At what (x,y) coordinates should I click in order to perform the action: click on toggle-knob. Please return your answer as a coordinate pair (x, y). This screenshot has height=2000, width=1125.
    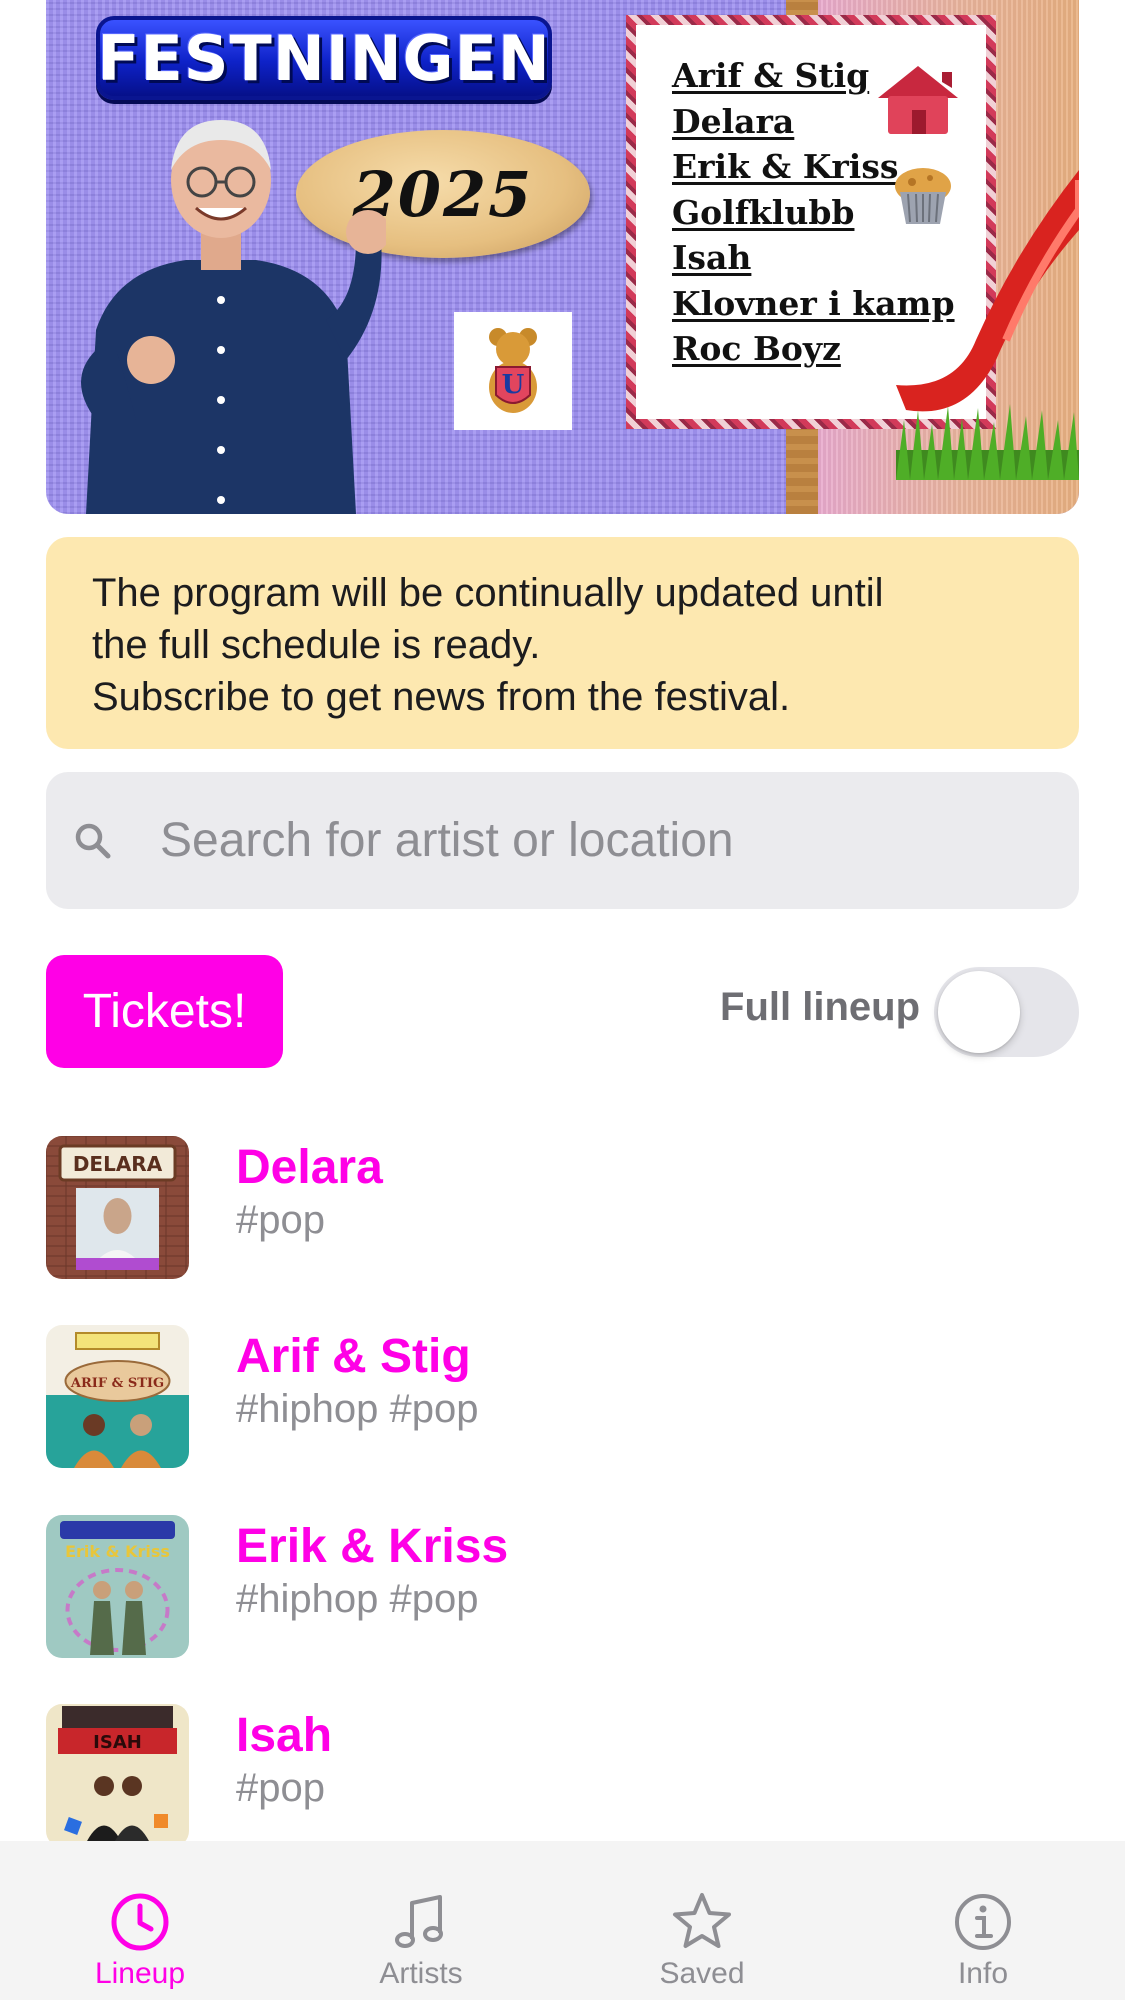
    Looking at the image, I should click on (979, 1012).